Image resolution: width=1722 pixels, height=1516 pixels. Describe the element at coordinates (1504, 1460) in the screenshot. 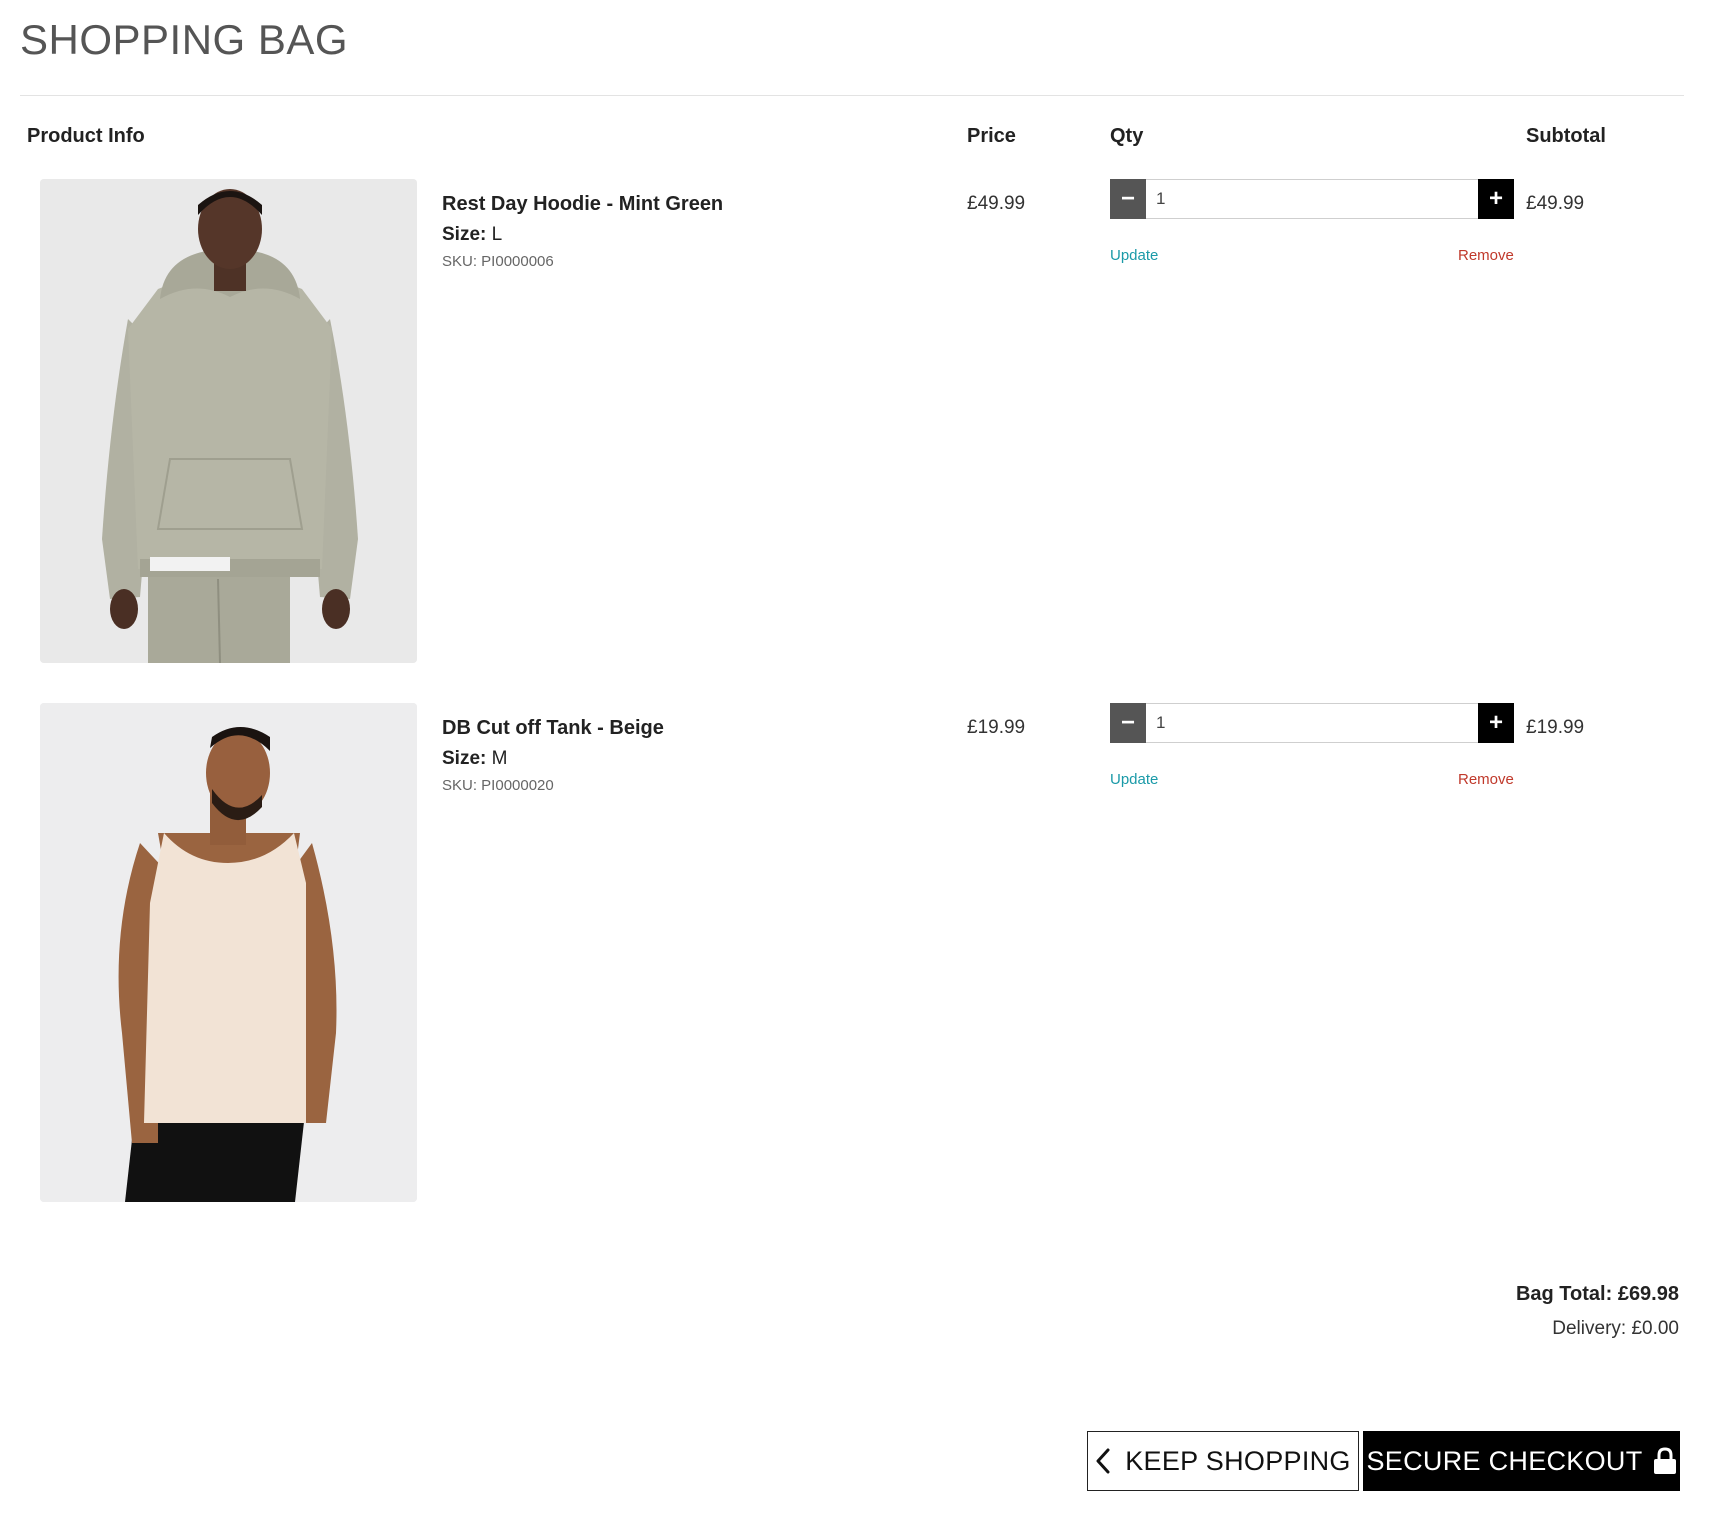

I see `secure-checkout-label: SECURE CHECKOUT` at that location.